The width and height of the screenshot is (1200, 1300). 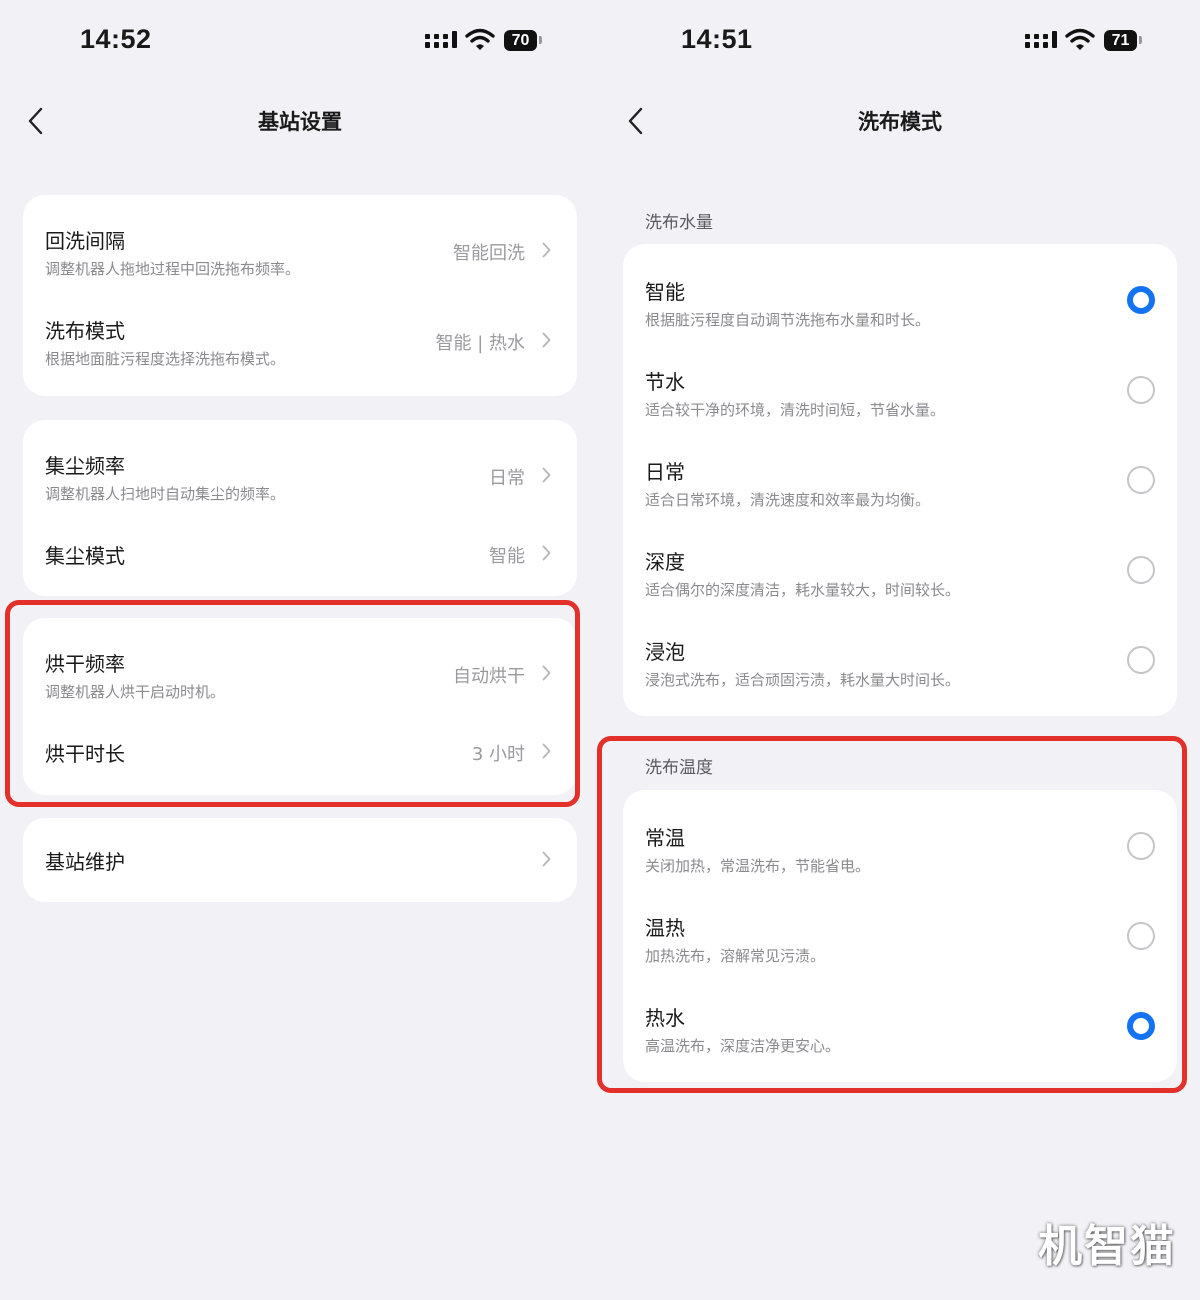 I want to click on settings-card-maintenance: 基站维护, so click(x=300, y=860).